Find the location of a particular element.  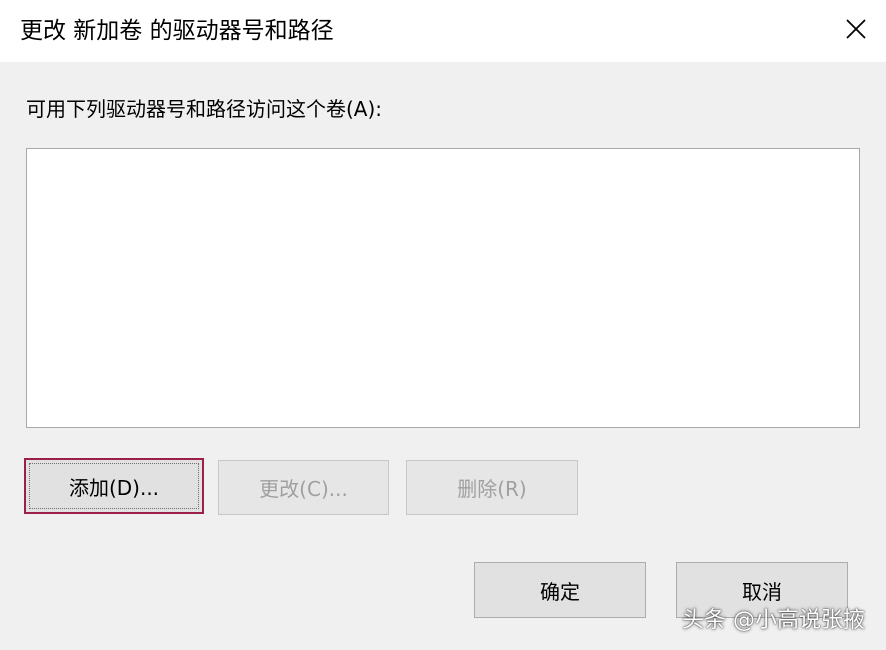

drive-path-list-label: 可用下列驱动器号和路径访问这个卷(A): is located at coordinates (204, 109).